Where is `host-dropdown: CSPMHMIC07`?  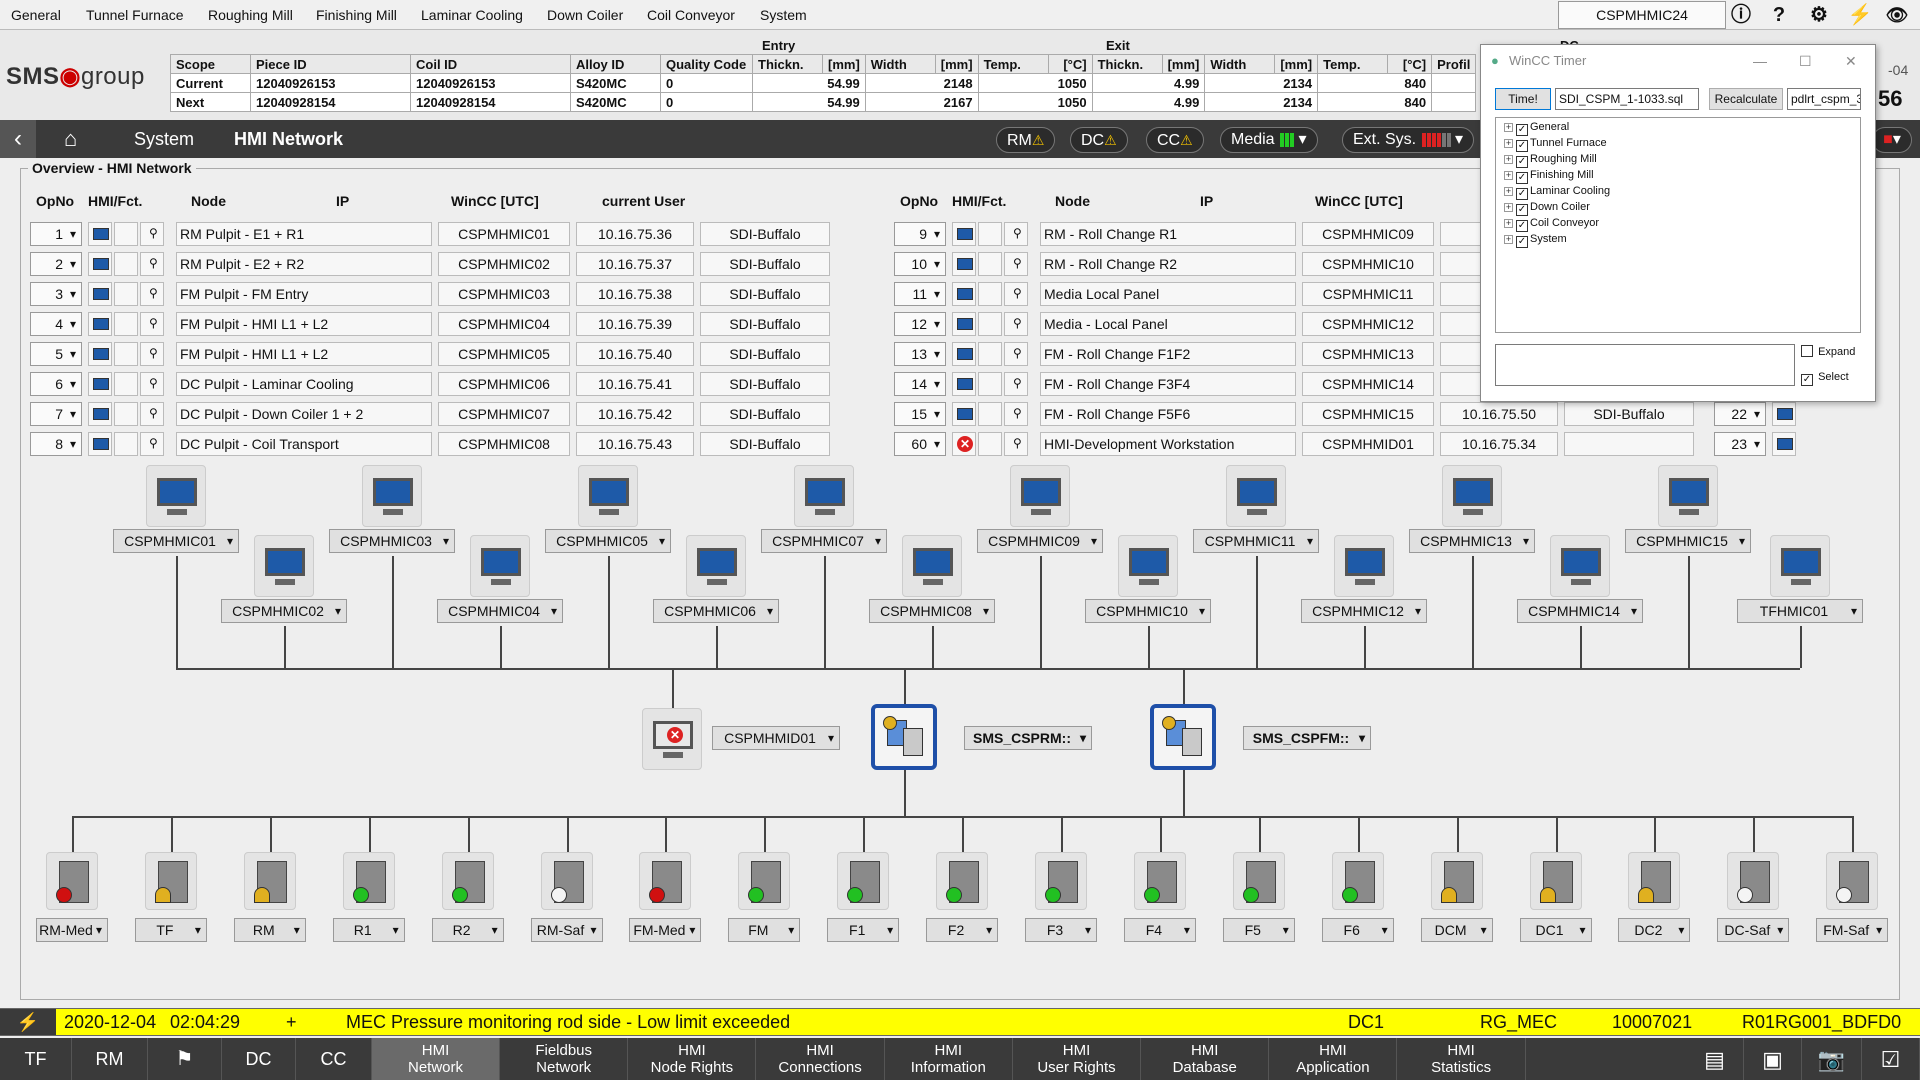 host-dropdown: CSPMHMIC07 is located at coordinates (824, 541).